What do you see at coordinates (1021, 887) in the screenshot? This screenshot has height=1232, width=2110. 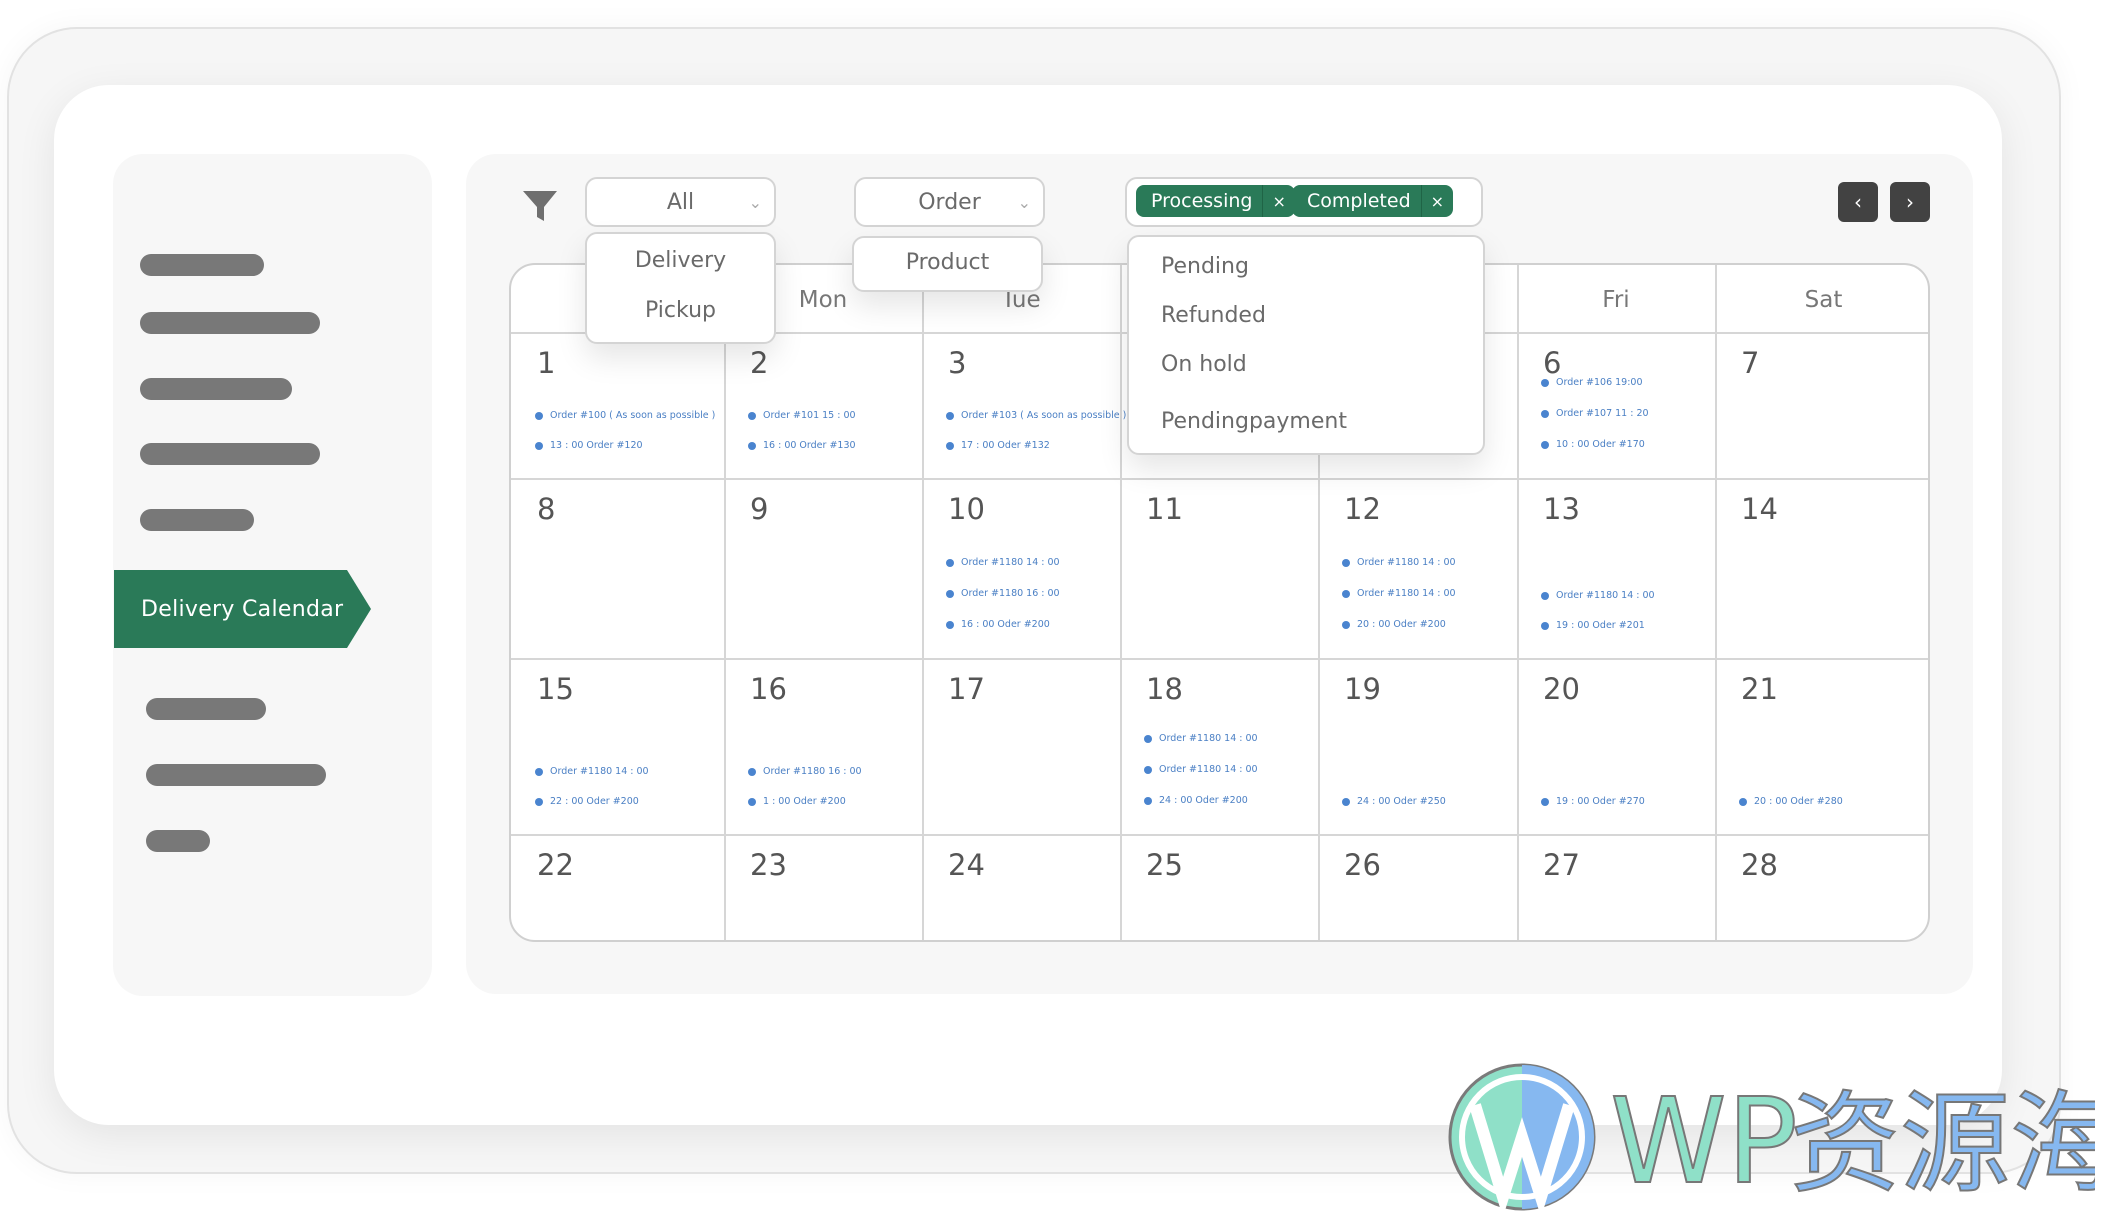 I see `day-cell: 24` at bounding box center [1021, 887].